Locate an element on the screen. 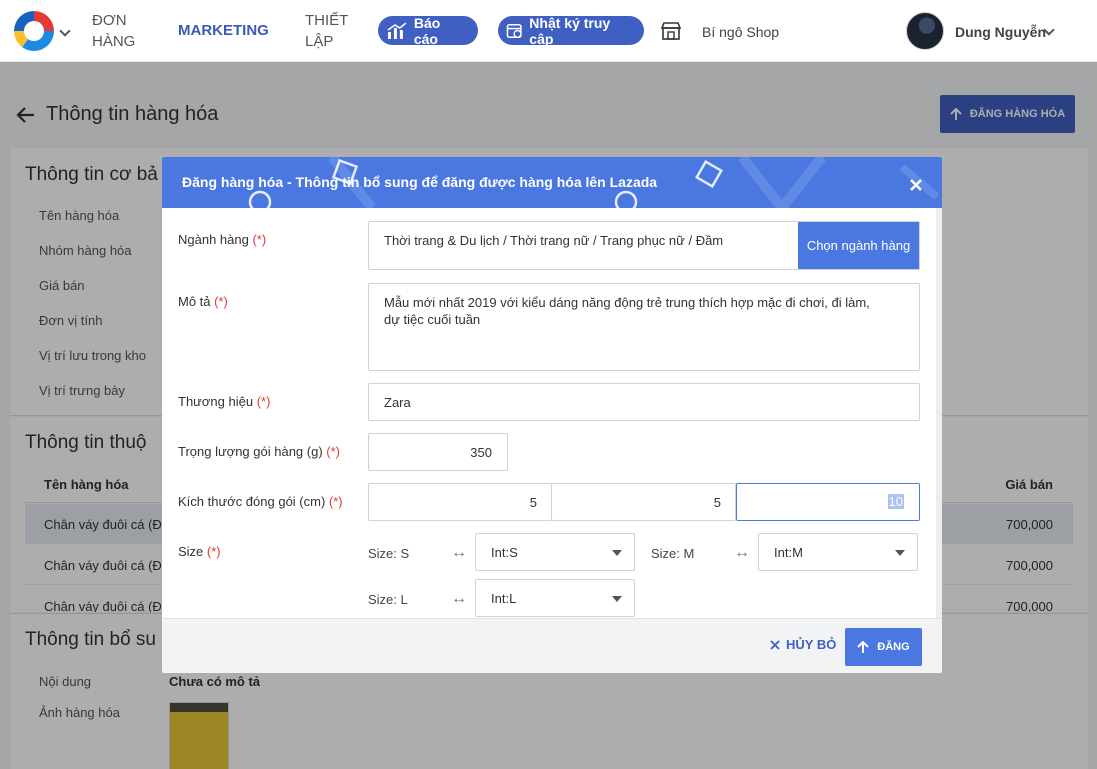 The width and height of the screenshot is (1097, 769). size-select-s: Int:S is located at coordinates (555, 552).